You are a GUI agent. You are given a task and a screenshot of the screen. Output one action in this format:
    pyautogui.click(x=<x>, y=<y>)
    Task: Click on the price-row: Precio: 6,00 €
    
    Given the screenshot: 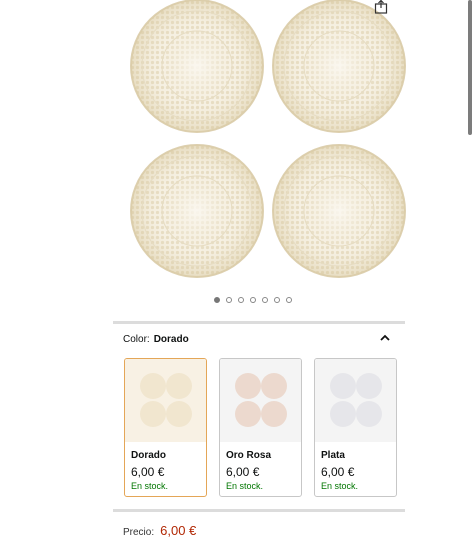 What is the action you would take?
    pyautogui.click(x=159, y=530)
    